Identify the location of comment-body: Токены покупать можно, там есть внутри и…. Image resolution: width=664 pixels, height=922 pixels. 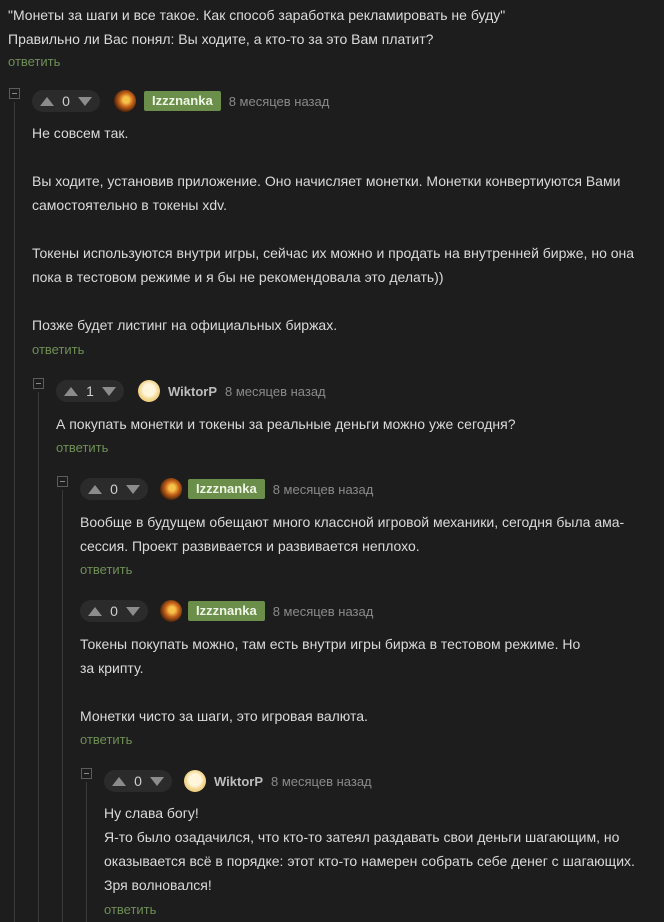
(330, 680).